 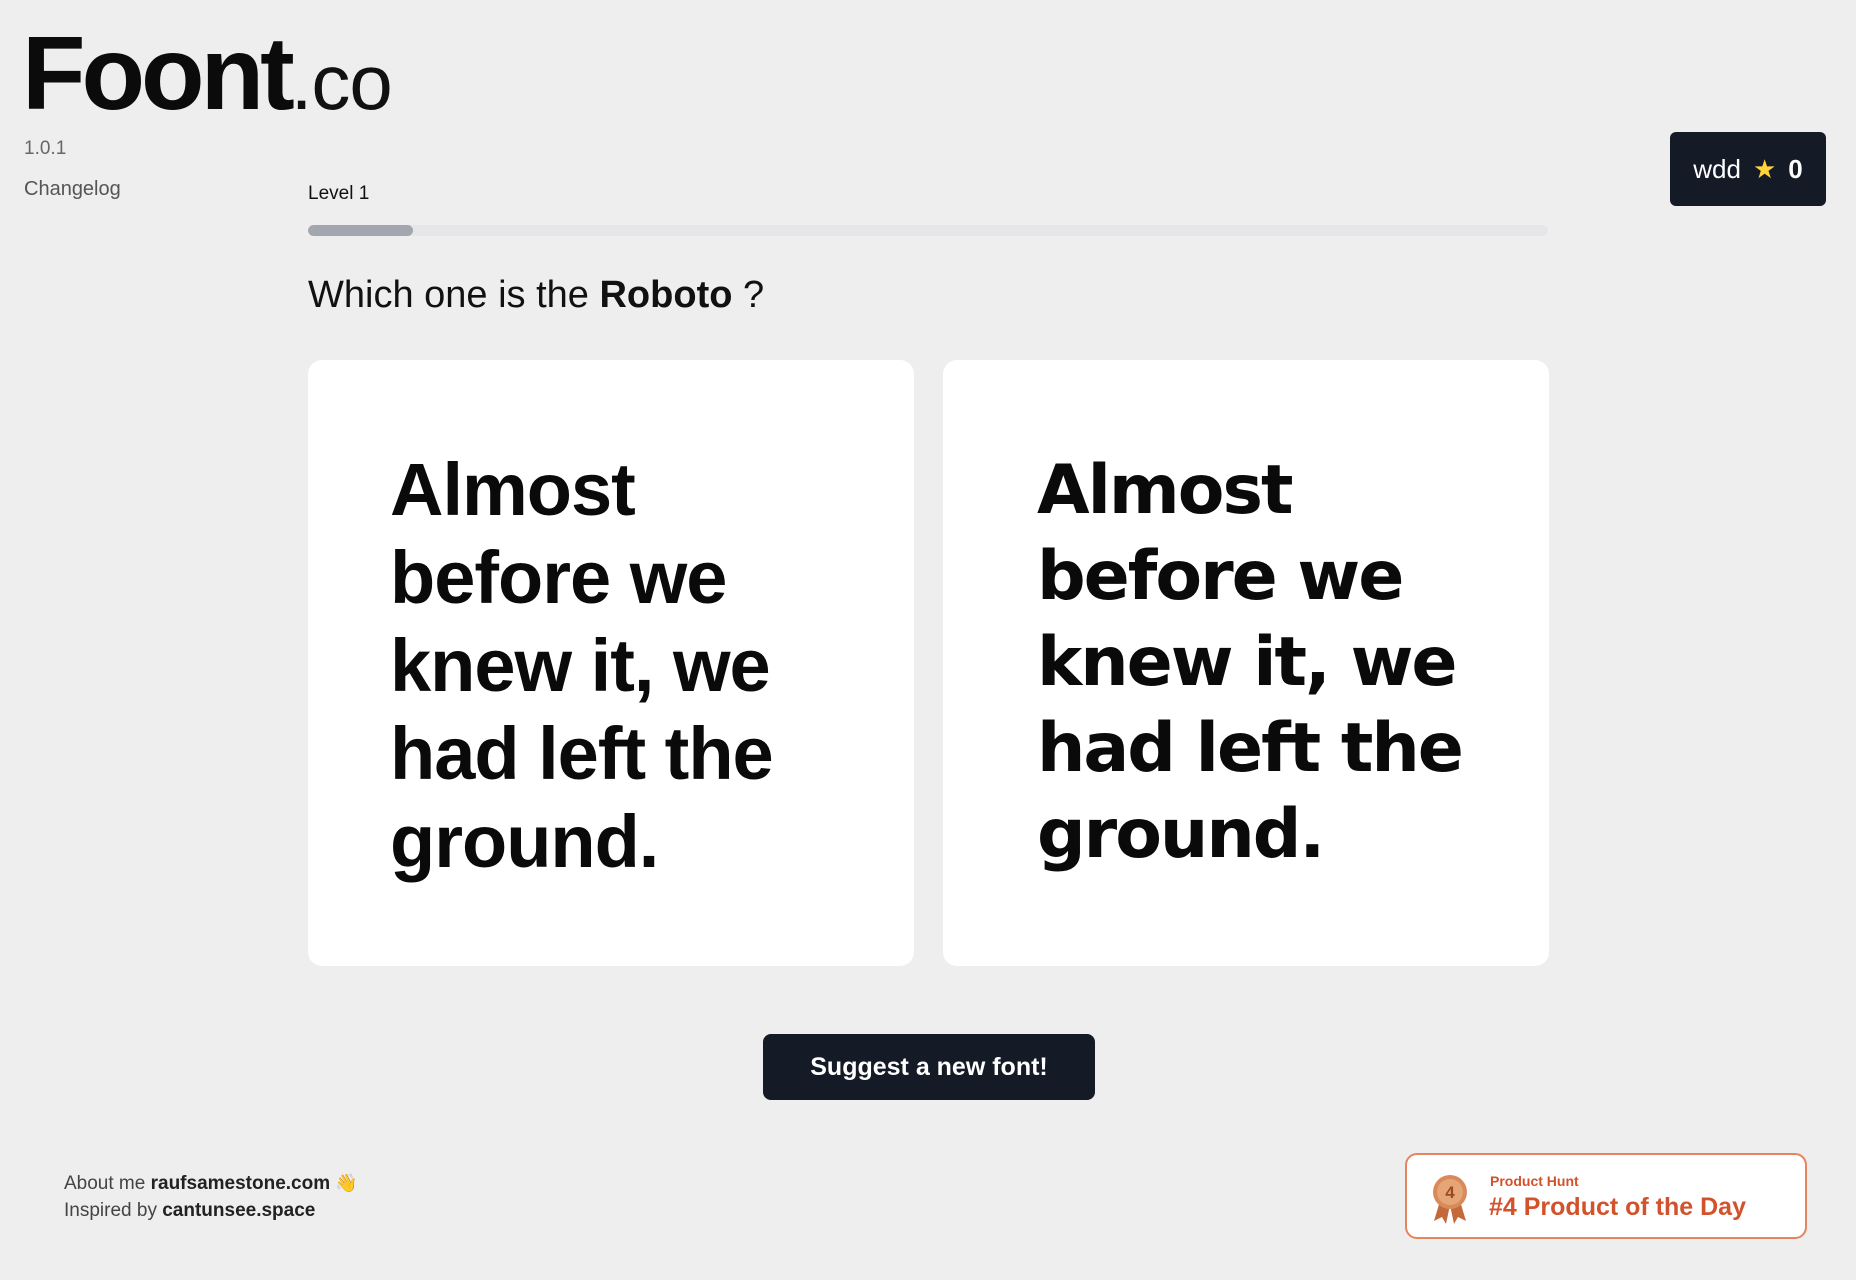 What do you see at coordinates (72, 189) in the screenshot?
I see `changelog-link: Changelog` at bounding box center [72, 189].